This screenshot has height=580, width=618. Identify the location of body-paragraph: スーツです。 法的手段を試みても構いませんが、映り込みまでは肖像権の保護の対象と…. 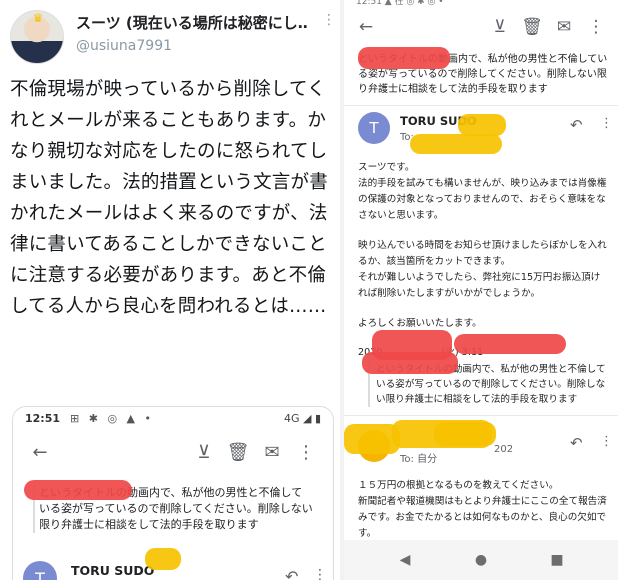
(482, 191).